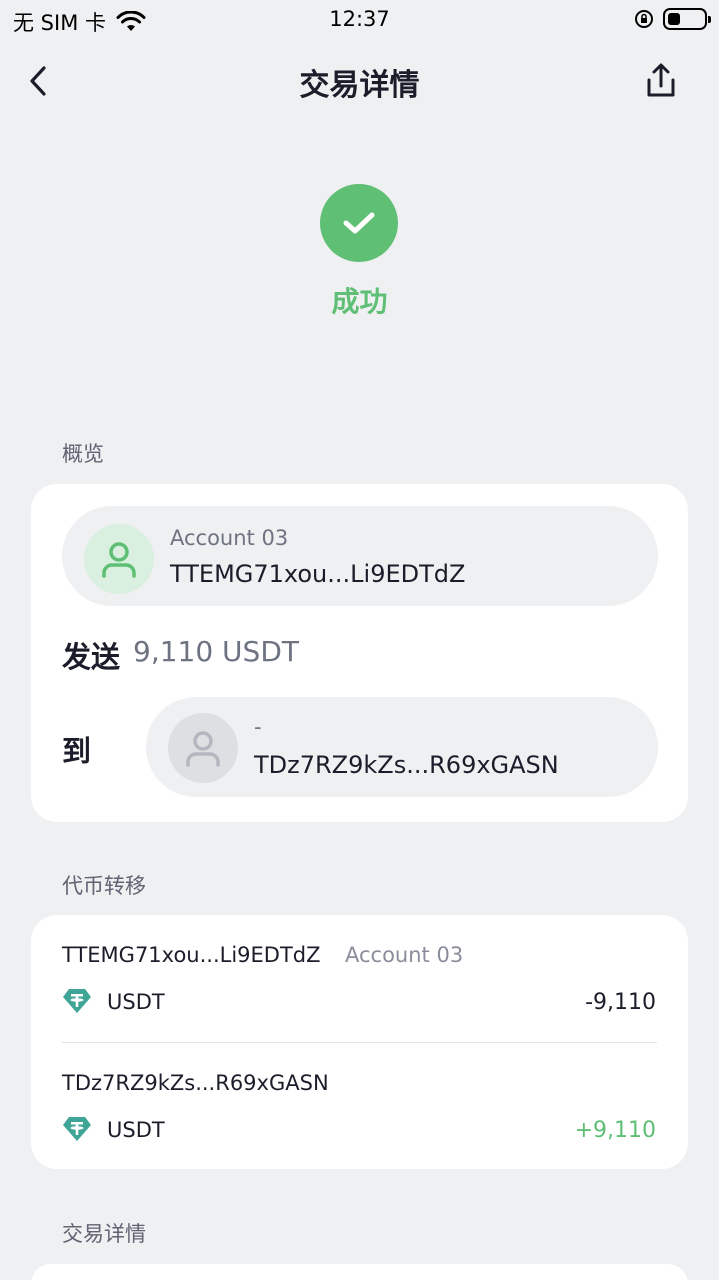 This screenshot has height=1280, width=719. What do you see at coordinates (191, 955) in the screenshot?
I see `transfer-from-address: TTEMG71xou...Li9EDTdZ` at bounding box center [191, 955].